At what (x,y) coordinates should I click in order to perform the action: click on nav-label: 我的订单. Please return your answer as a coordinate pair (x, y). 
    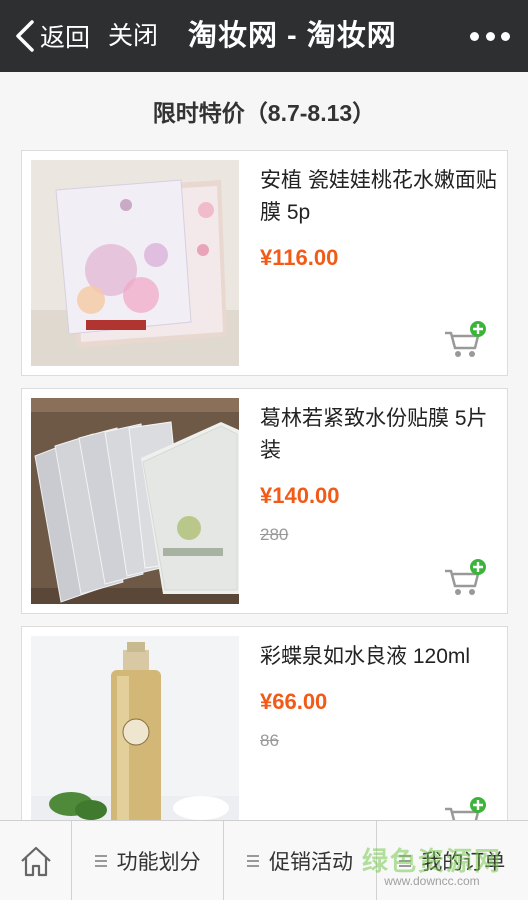
    Looking at the image, I should click on (463, 862).